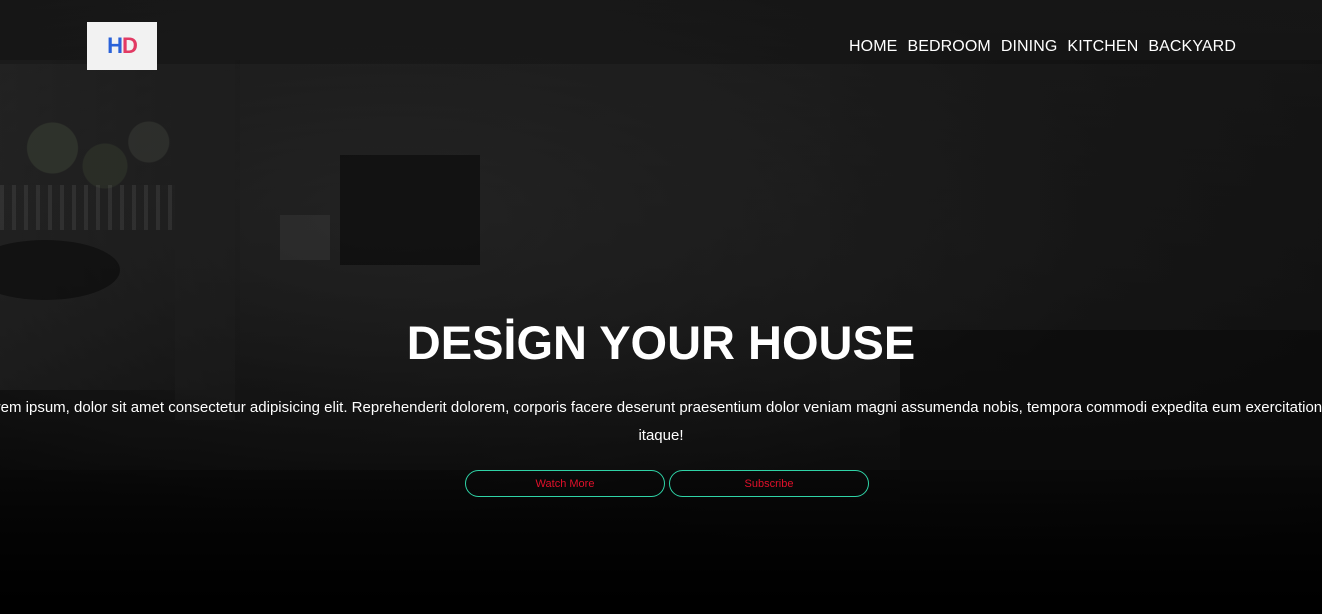  What do you see at coordinates (661, 342) in the screenshot?
I see `hero-title: DESİGN YOUR HOUSE` at bounding box center [661, 342].